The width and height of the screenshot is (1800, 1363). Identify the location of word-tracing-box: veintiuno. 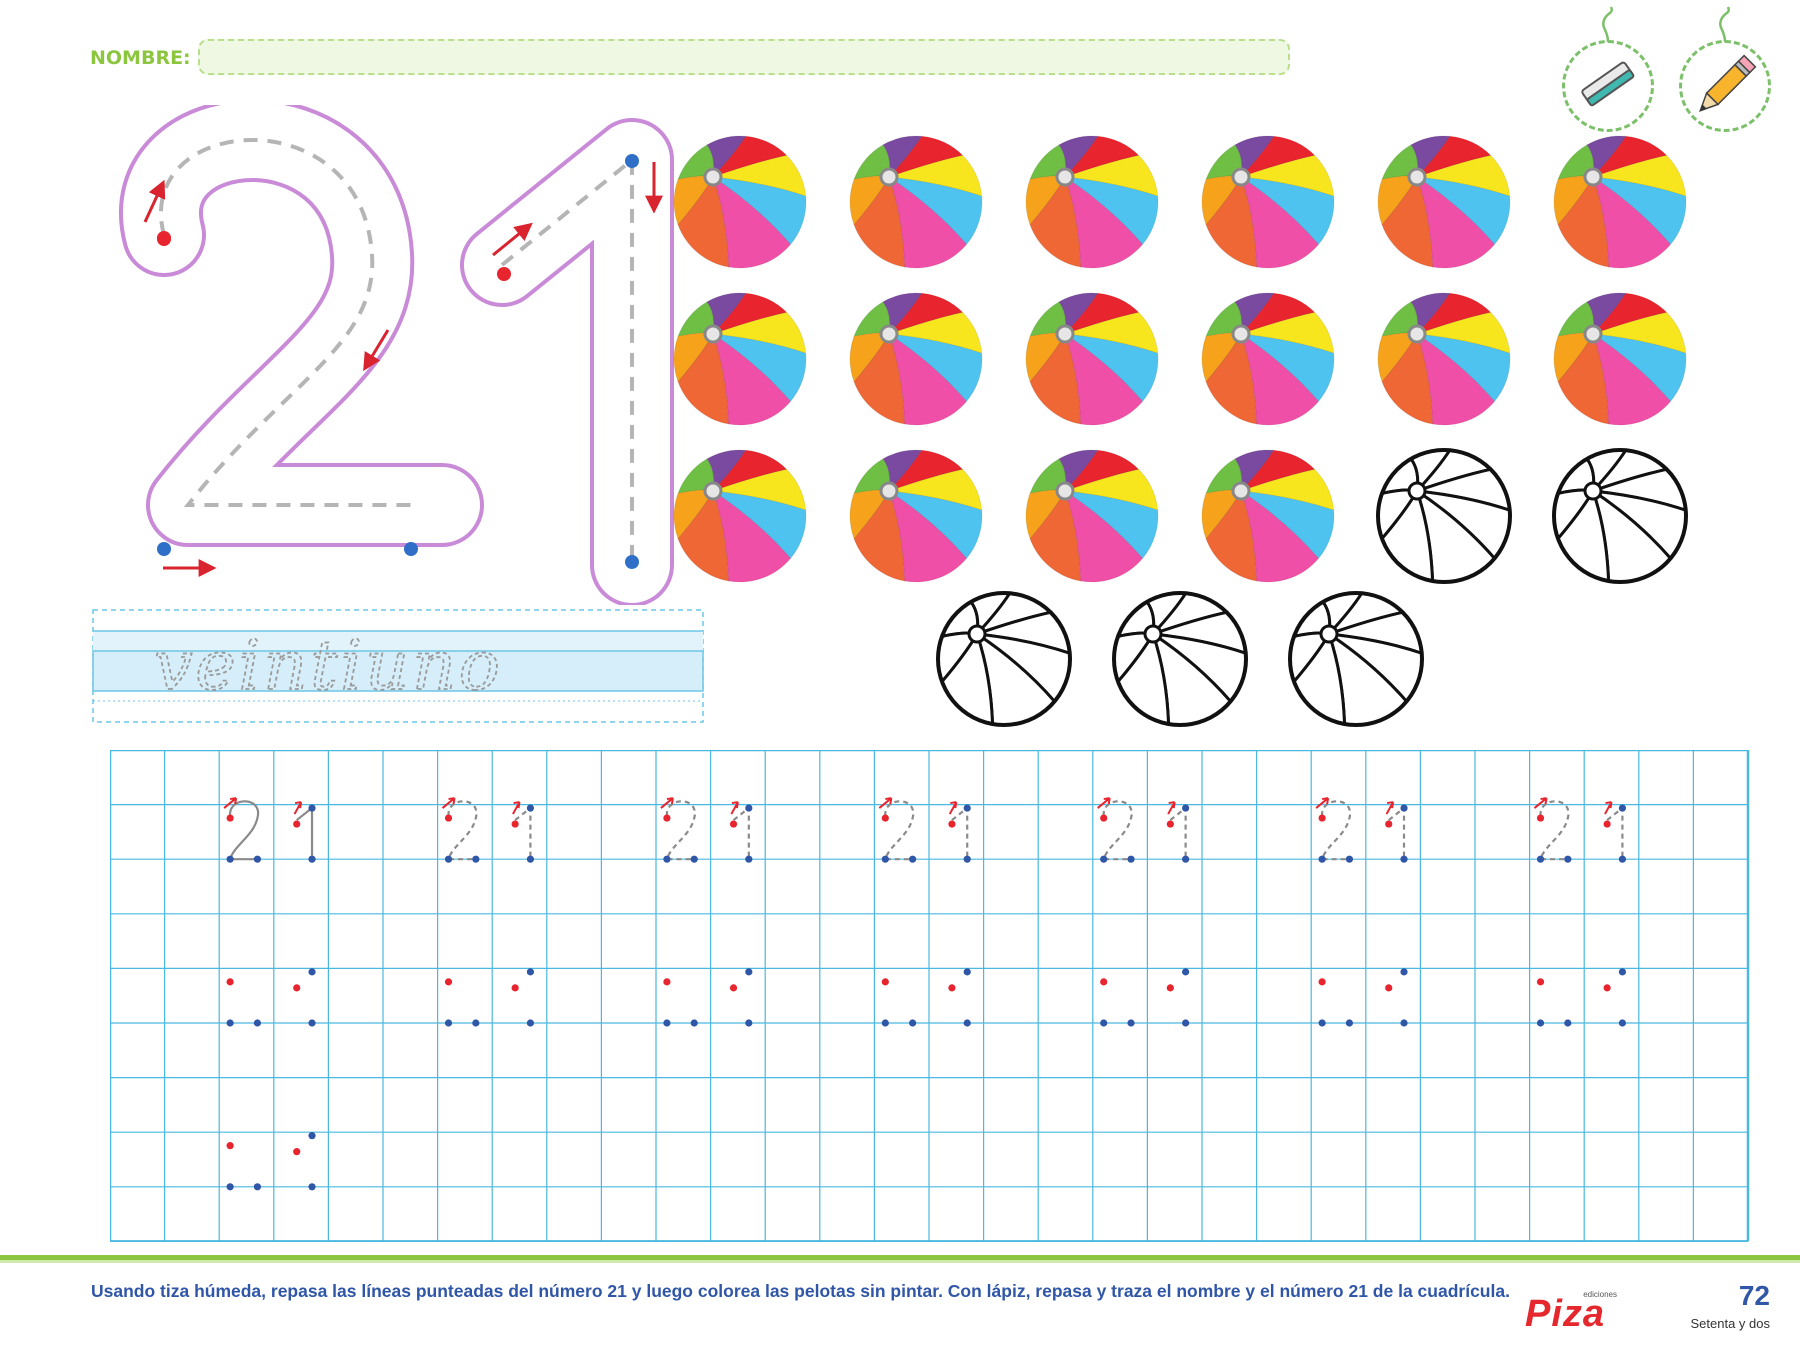
(398, 666).